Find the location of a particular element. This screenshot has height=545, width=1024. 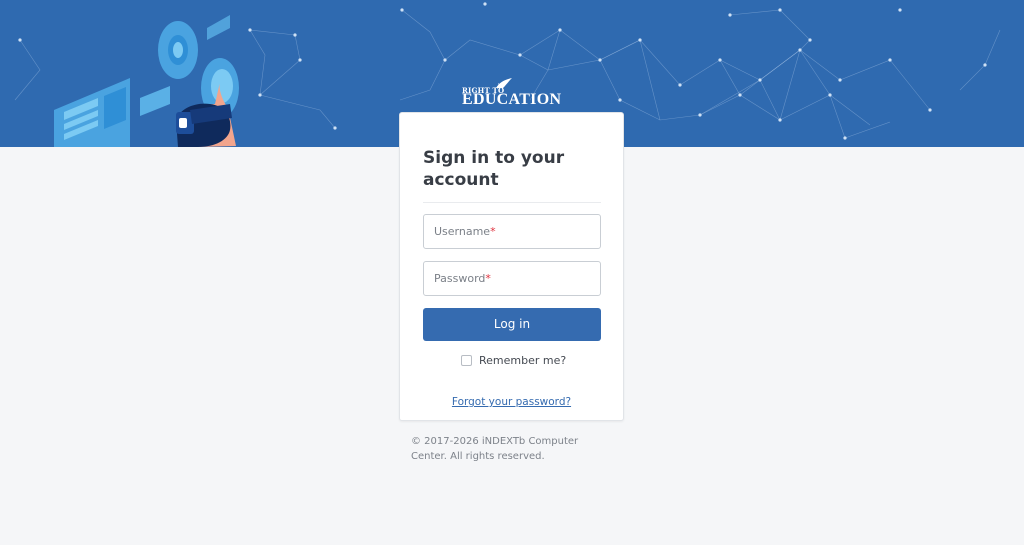

password-placeholder-text: Password is located at coordinates (460, 278).